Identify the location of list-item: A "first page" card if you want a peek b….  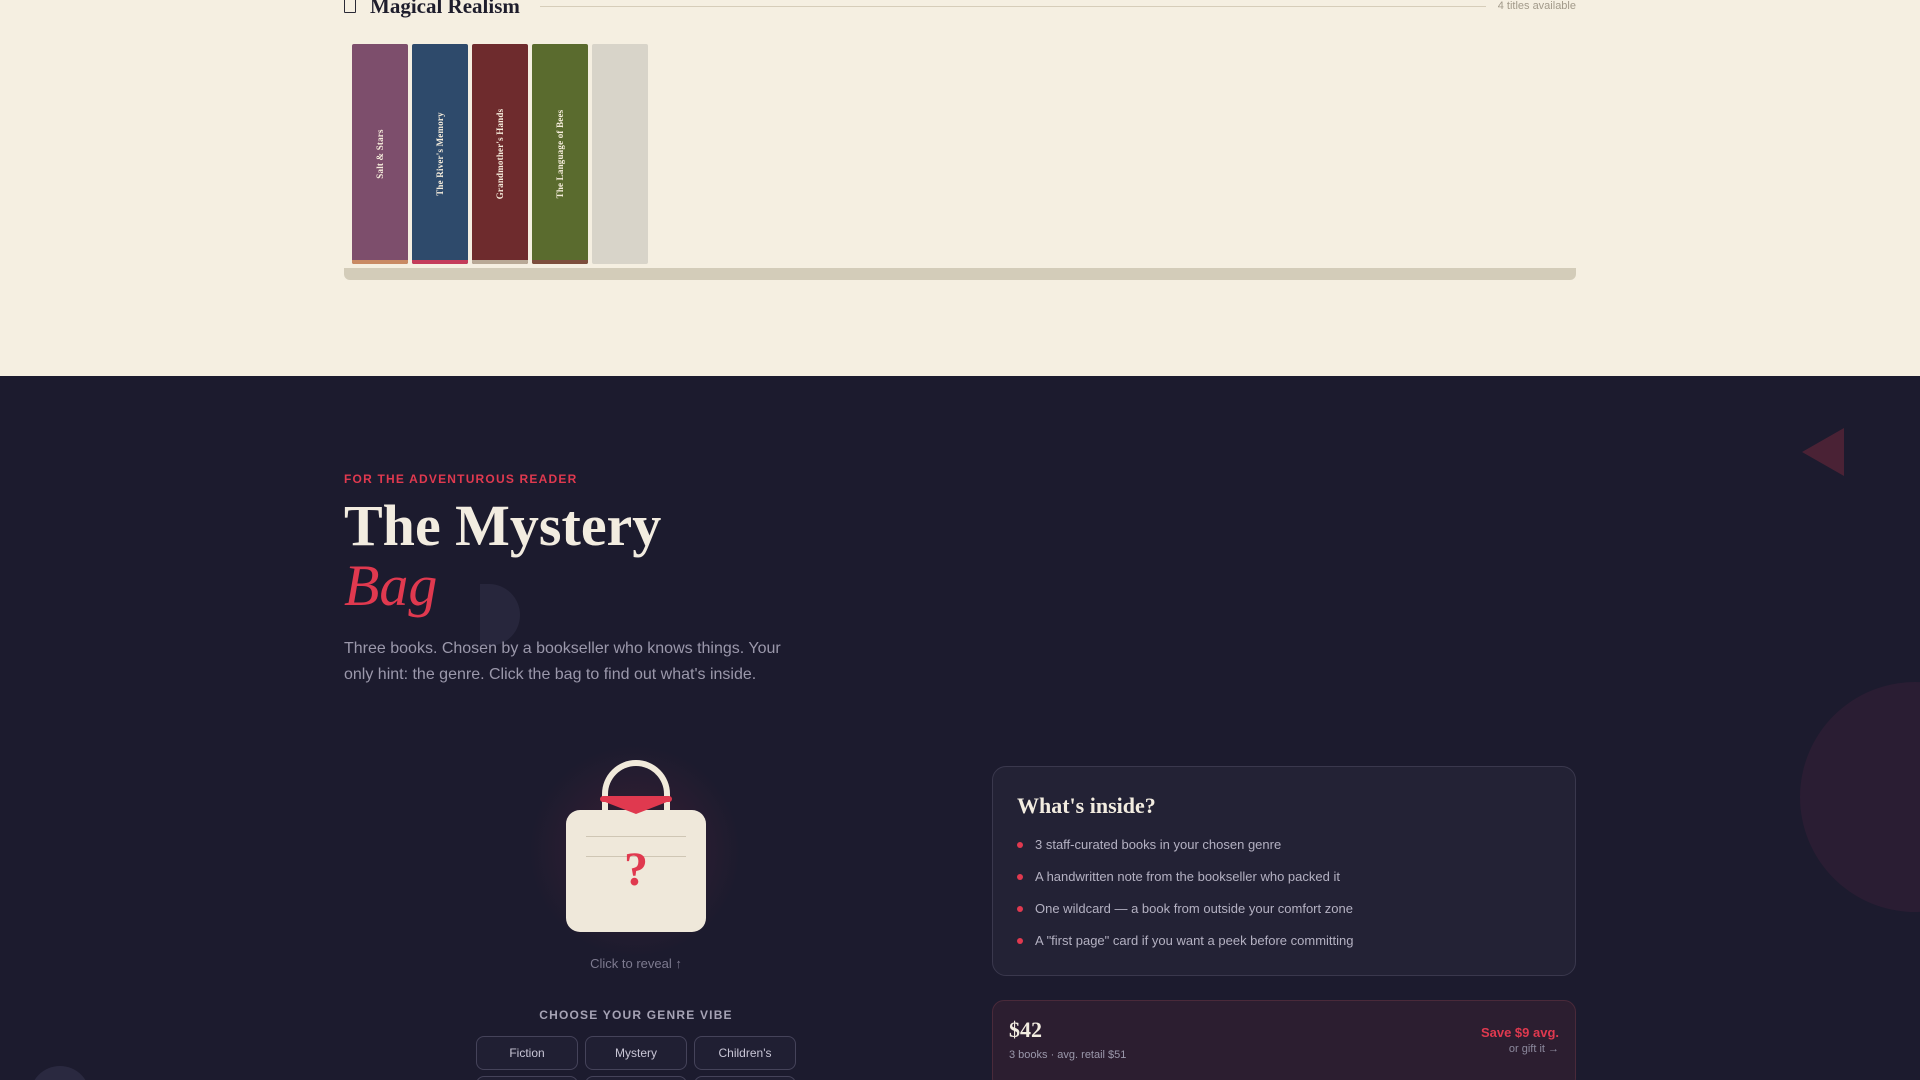
(1185, 949).